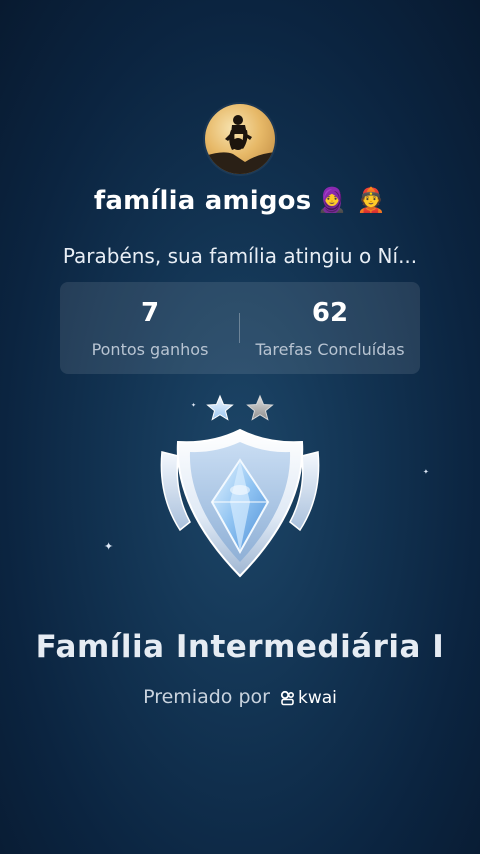  Describe the element at coordinates (240, 144) in the screenshot. I see `parent-lifting-child-icon` at that location.